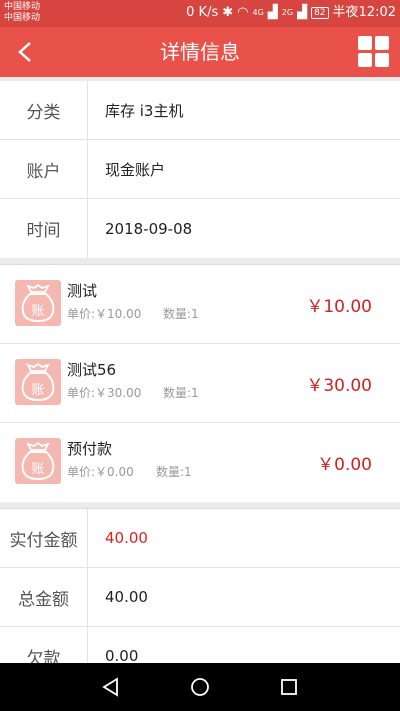  I want to click on clock: 半夜12:02, so click(364, 12).